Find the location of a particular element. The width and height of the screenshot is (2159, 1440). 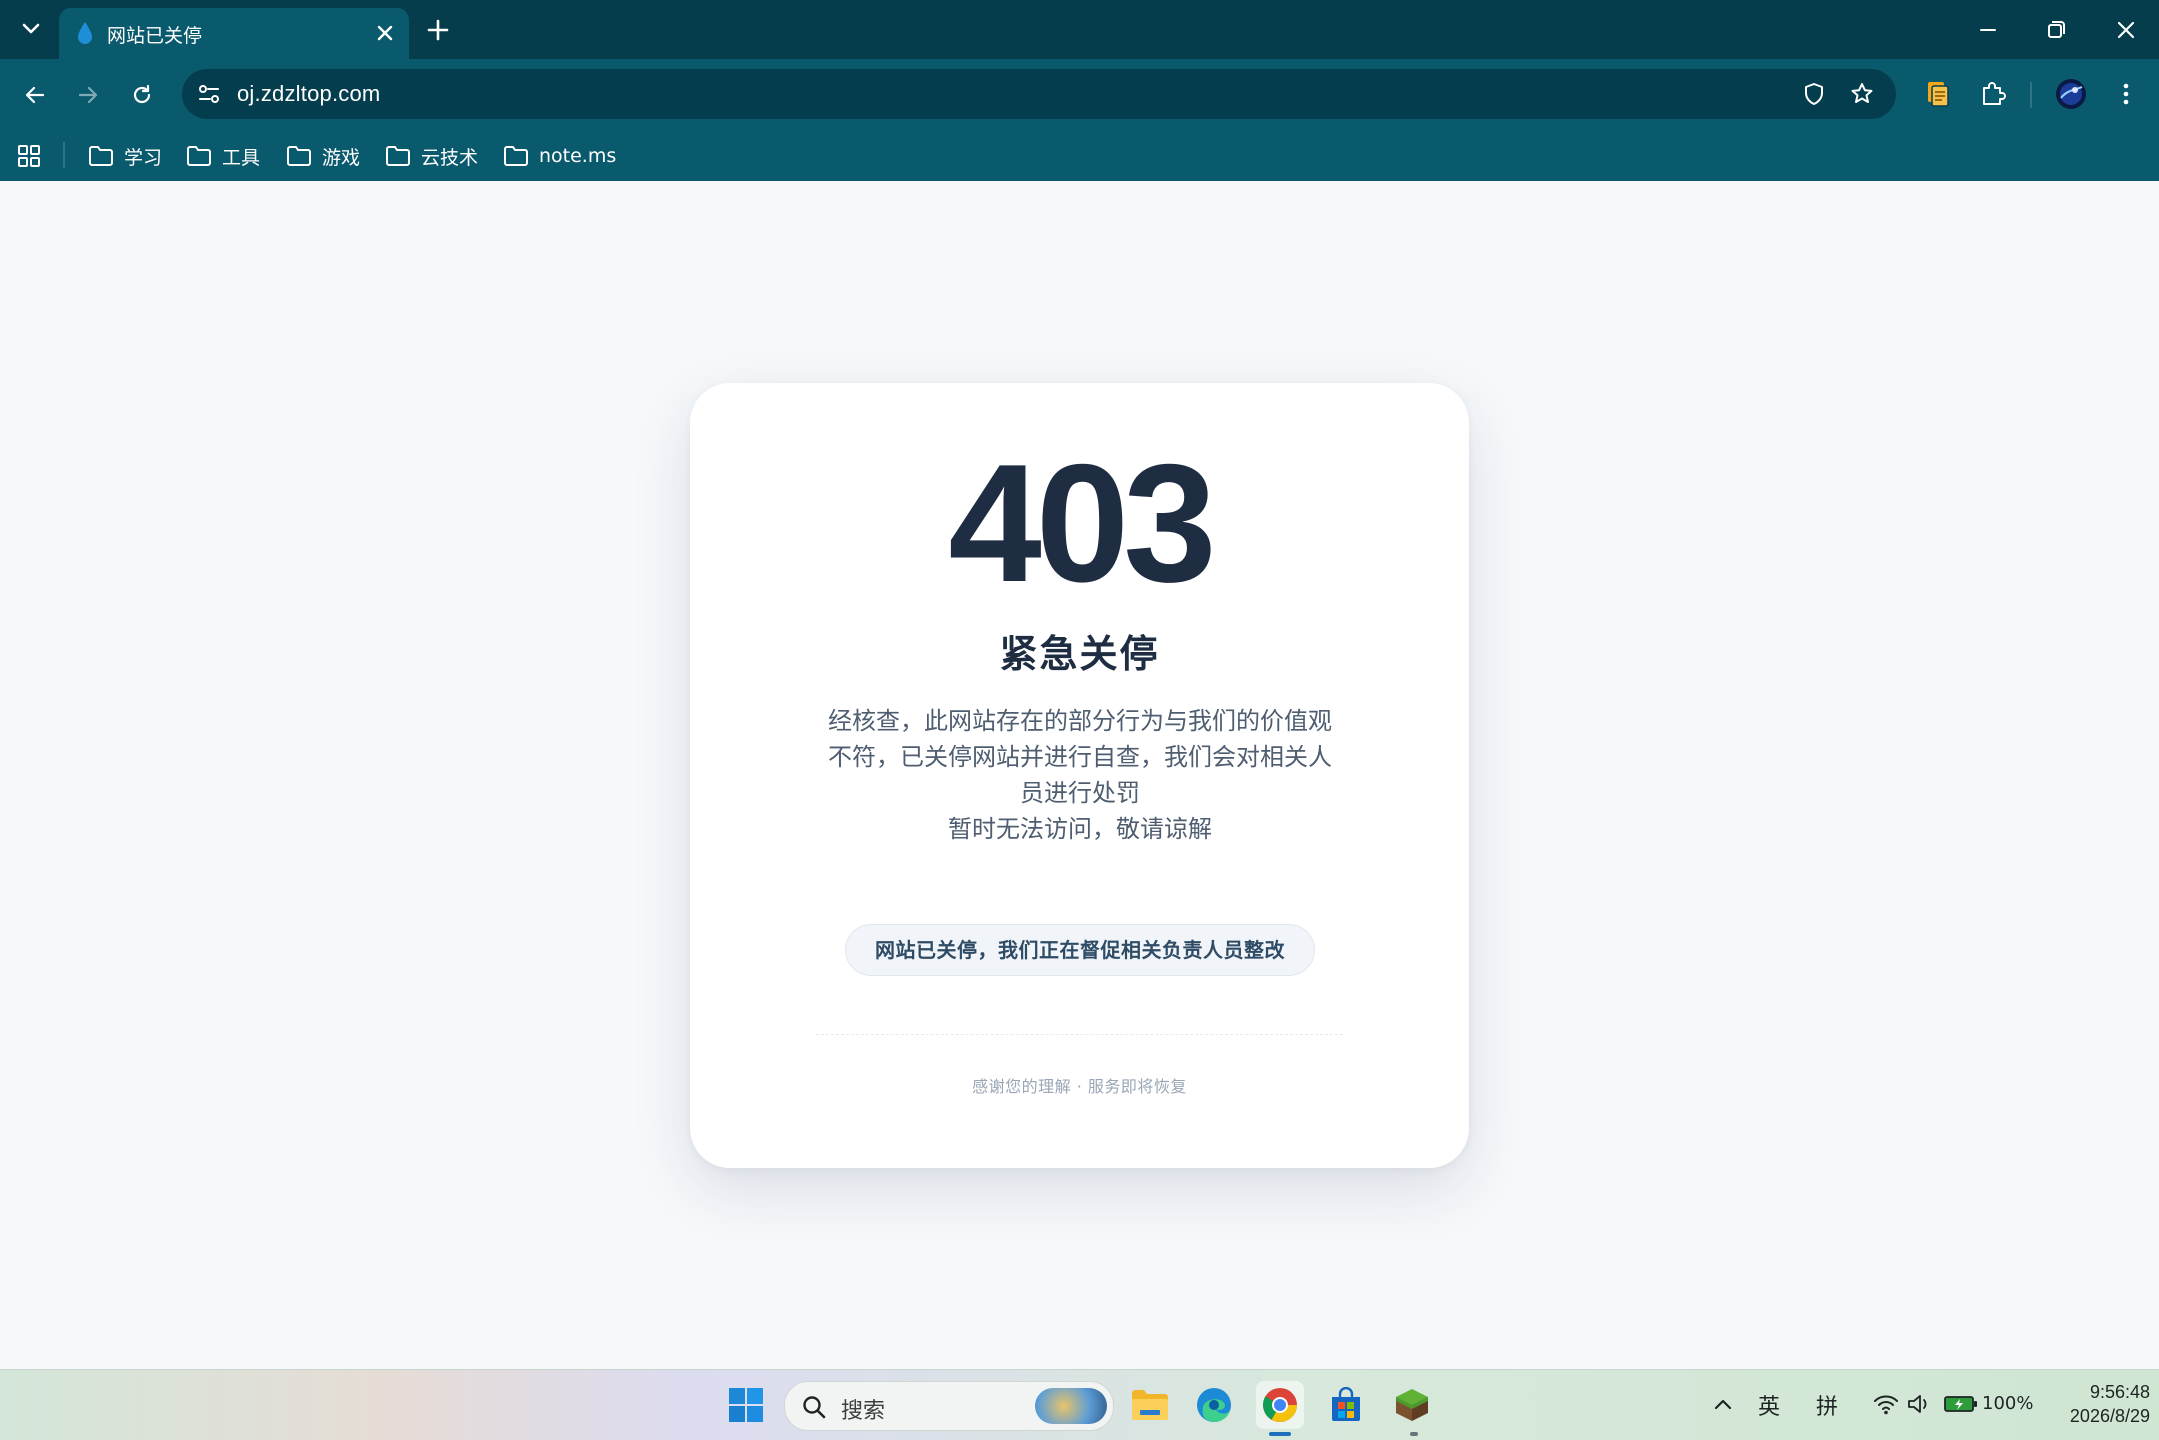

bookmark-folder-study: 学习 is located at coordinates (125, 156).